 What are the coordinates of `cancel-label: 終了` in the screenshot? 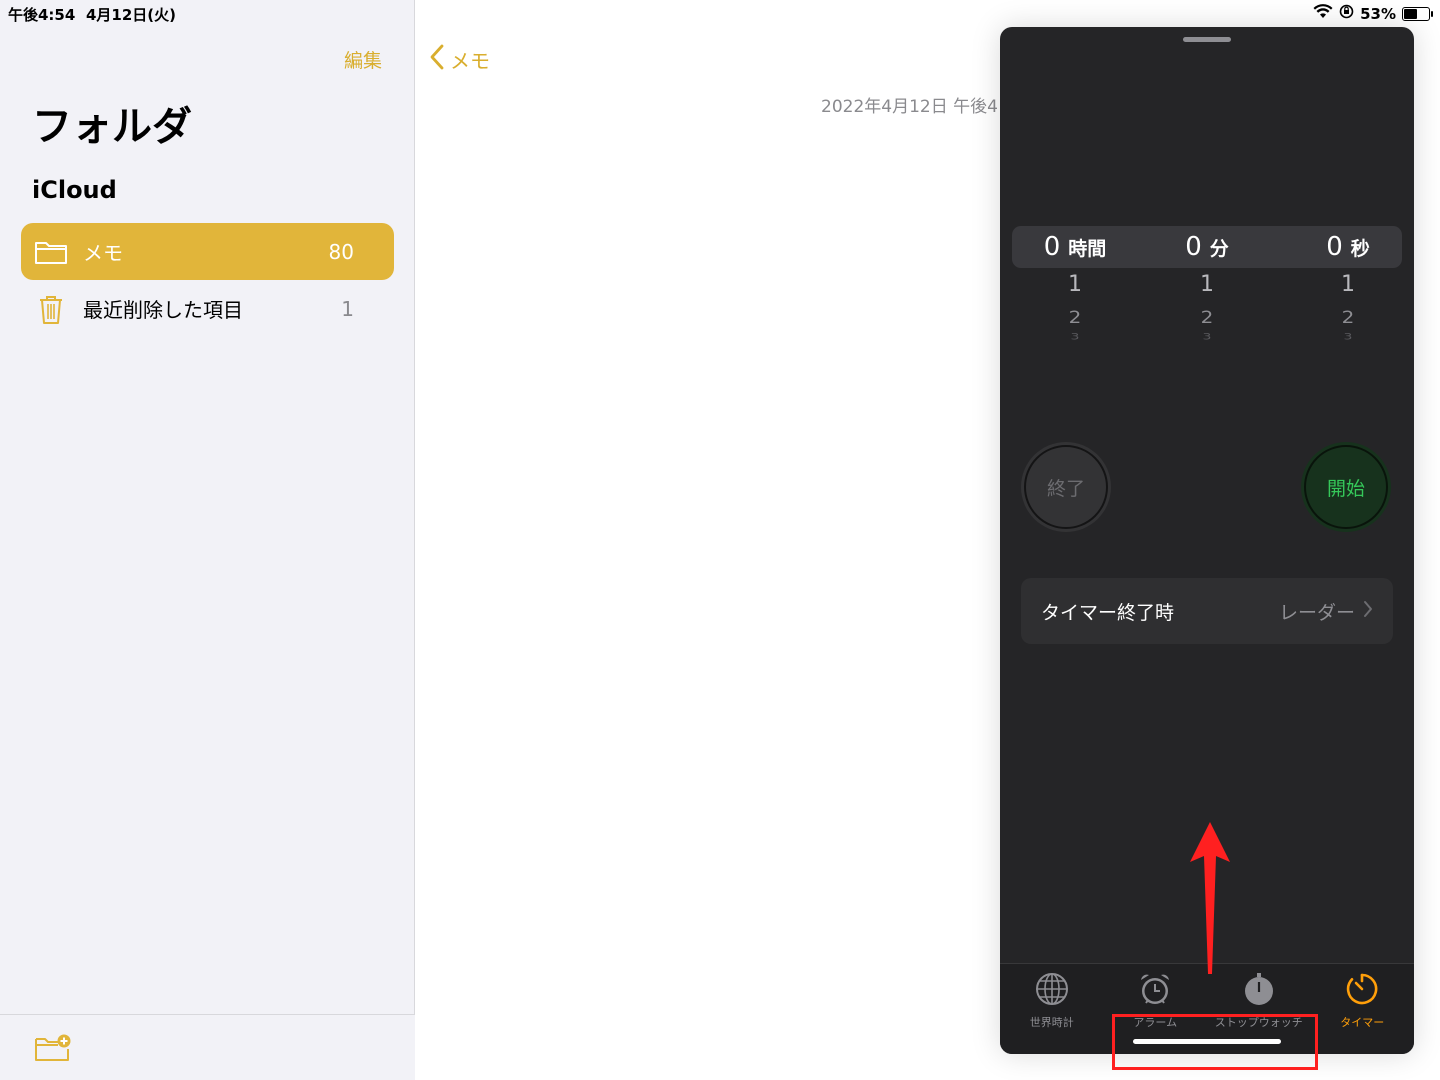 It's located at (1065, 488).